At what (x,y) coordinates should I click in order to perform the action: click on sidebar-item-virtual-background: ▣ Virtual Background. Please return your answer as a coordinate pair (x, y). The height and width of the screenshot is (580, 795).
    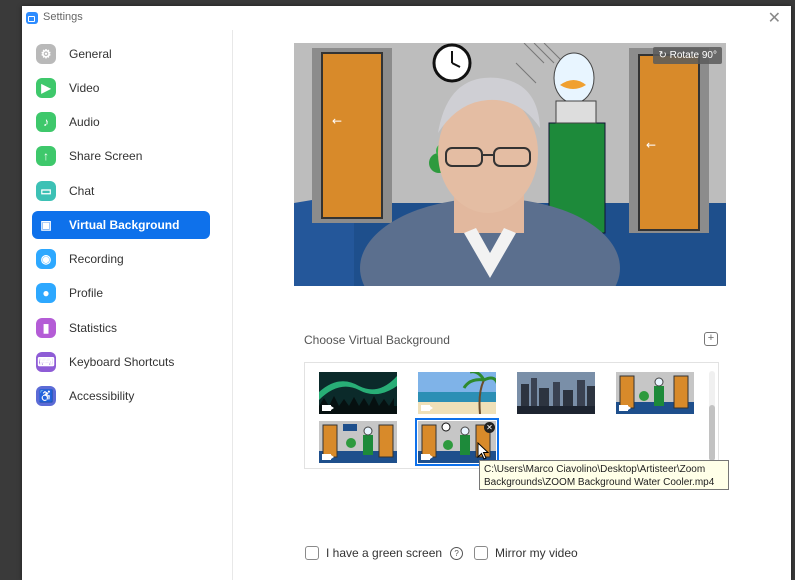
    Looking at the image, I should click on (121, 225).